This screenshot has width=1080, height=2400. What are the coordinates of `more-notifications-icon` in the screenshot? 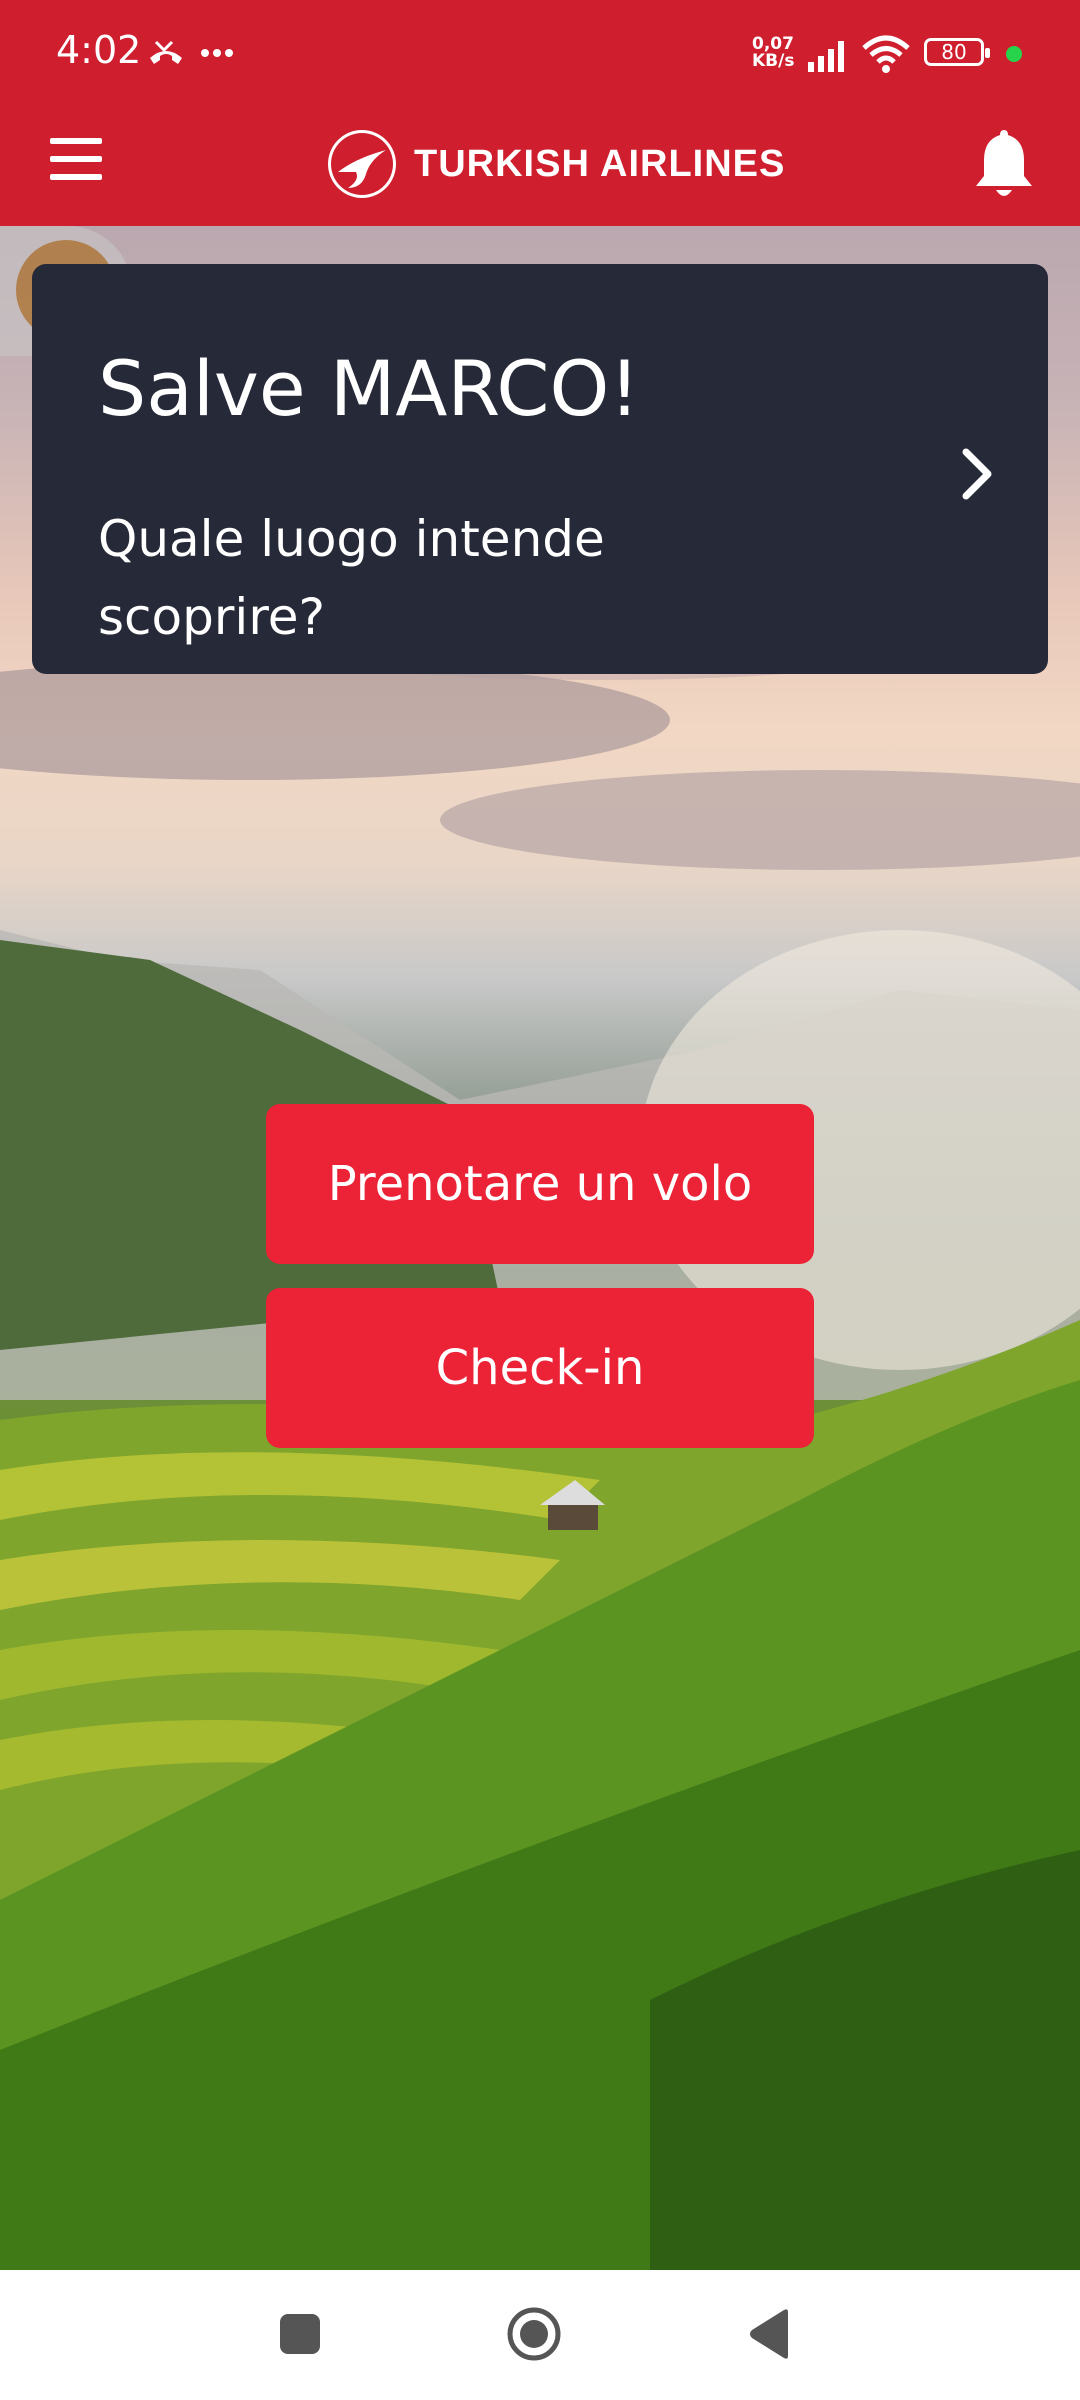 It's located at (217, 53).